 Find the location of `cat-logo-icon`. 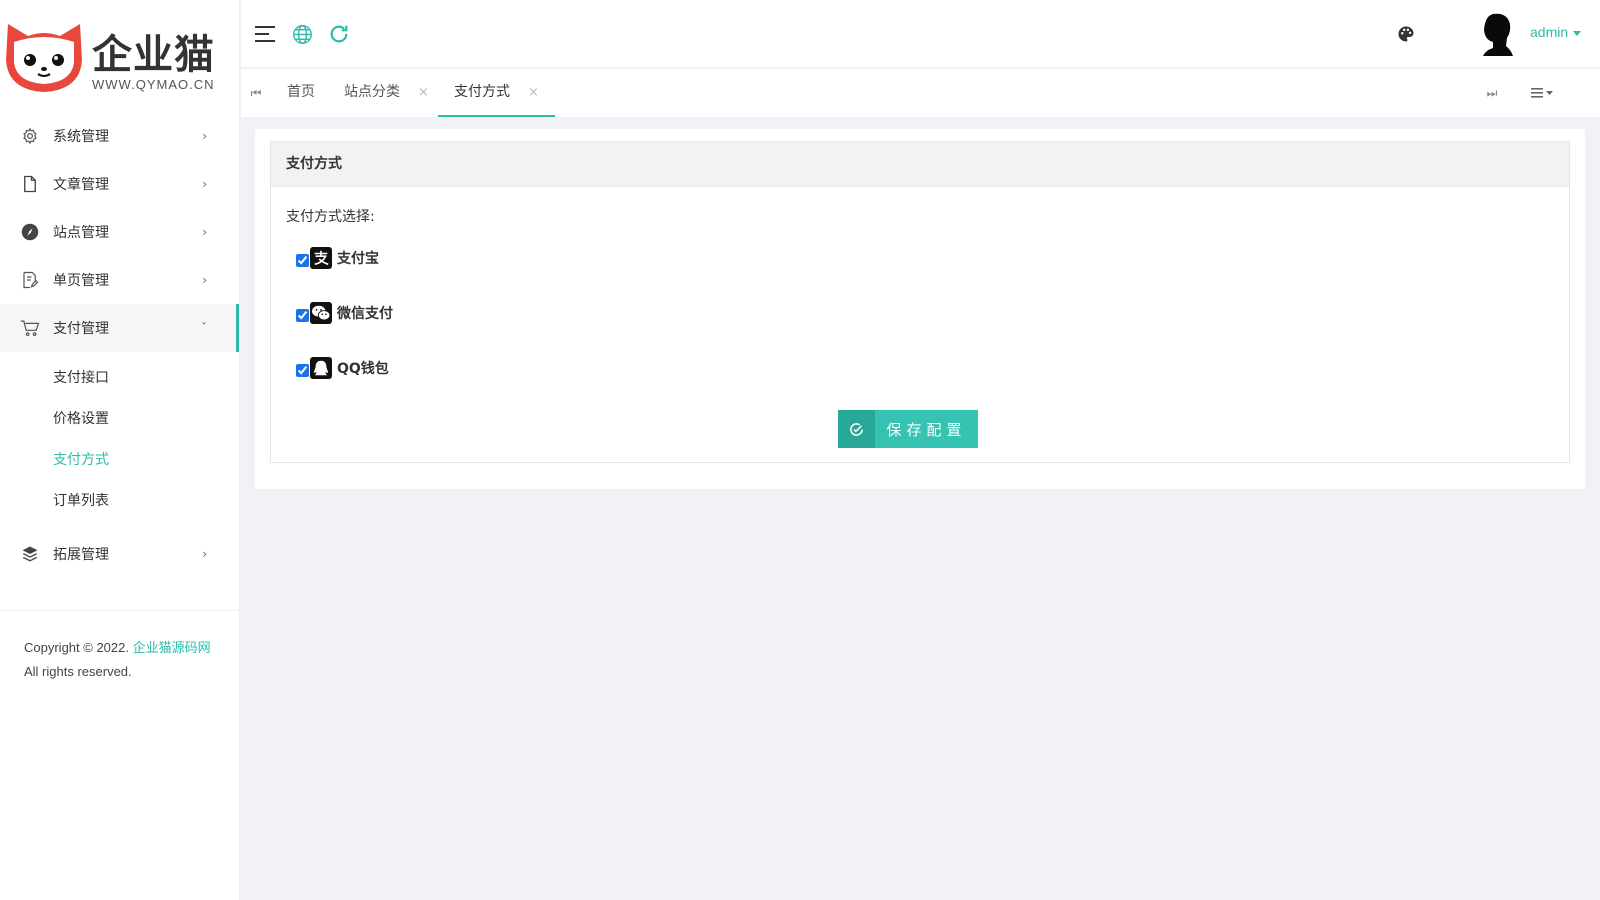

cat-logo-icon is located at coordinates (44, 58).